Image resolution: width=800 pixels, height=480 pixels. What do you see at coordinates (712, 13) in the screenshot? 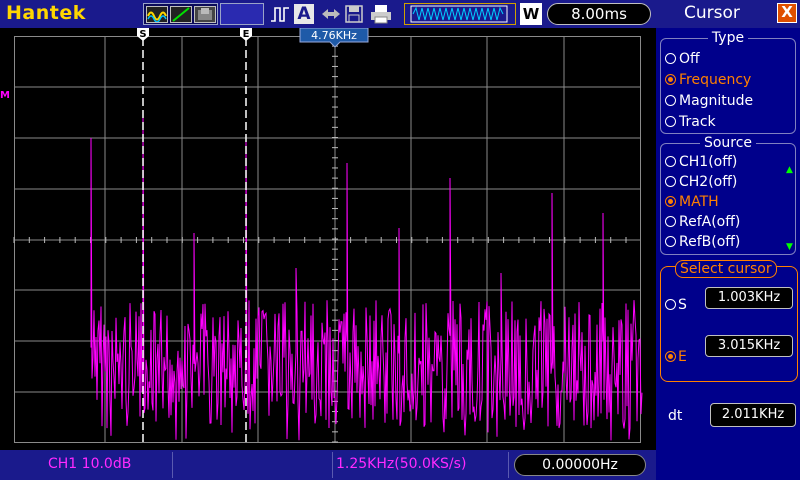
I see `panel-title: Cursor` at bounding box center [712, 13].